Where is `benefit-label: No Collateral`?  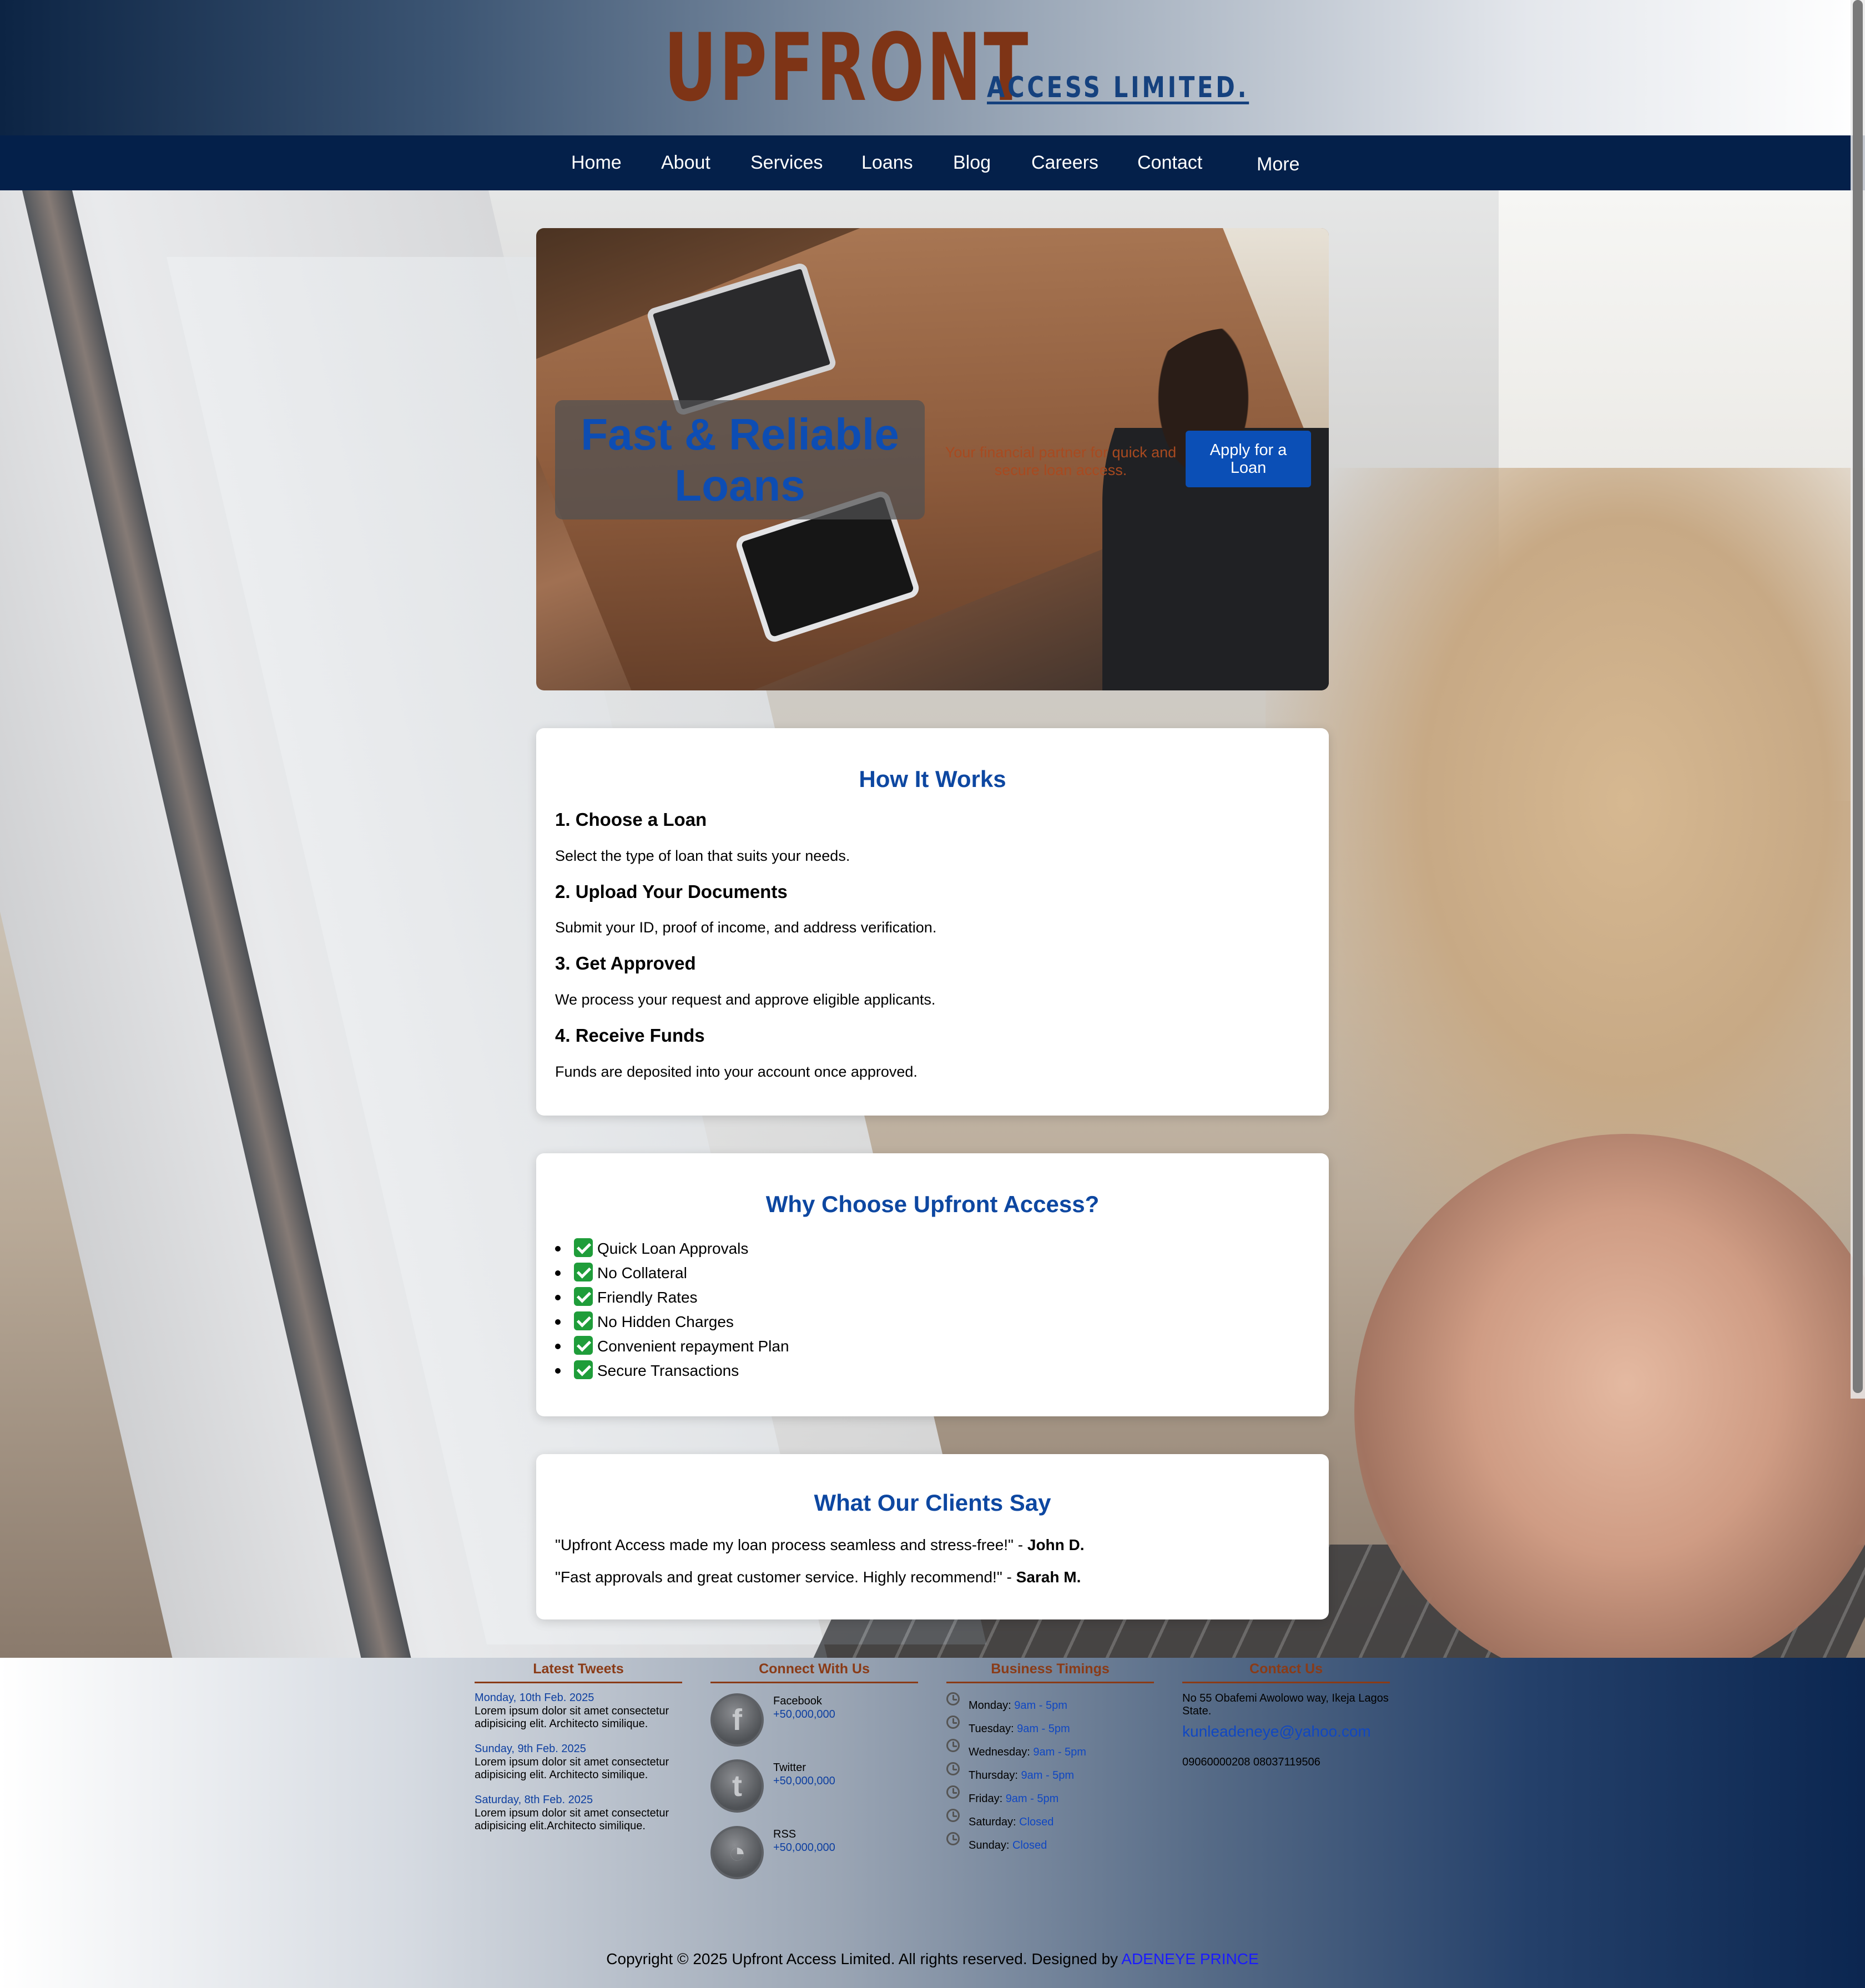 benefit-label: No Collateral is located at coordinates (642, 1272).